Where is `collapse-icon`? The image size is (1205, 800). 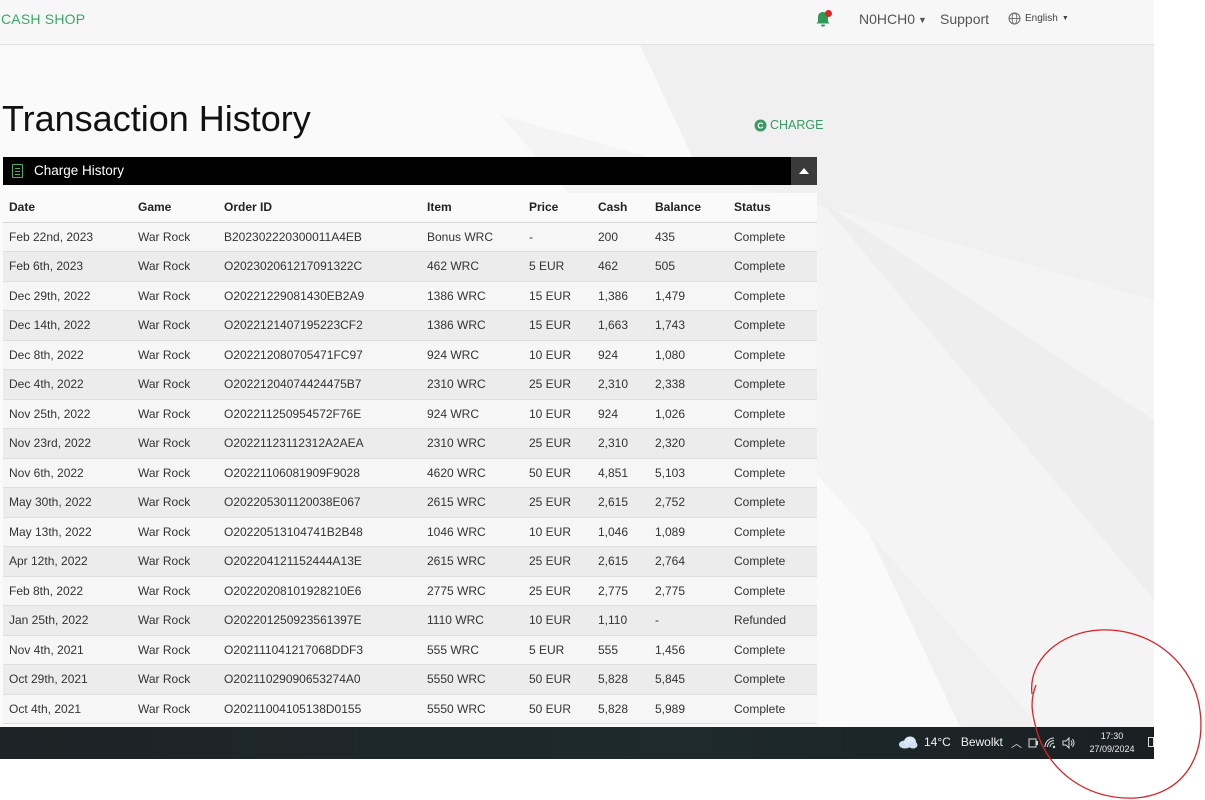 collapse-icon is located at coordinates (804, 171).